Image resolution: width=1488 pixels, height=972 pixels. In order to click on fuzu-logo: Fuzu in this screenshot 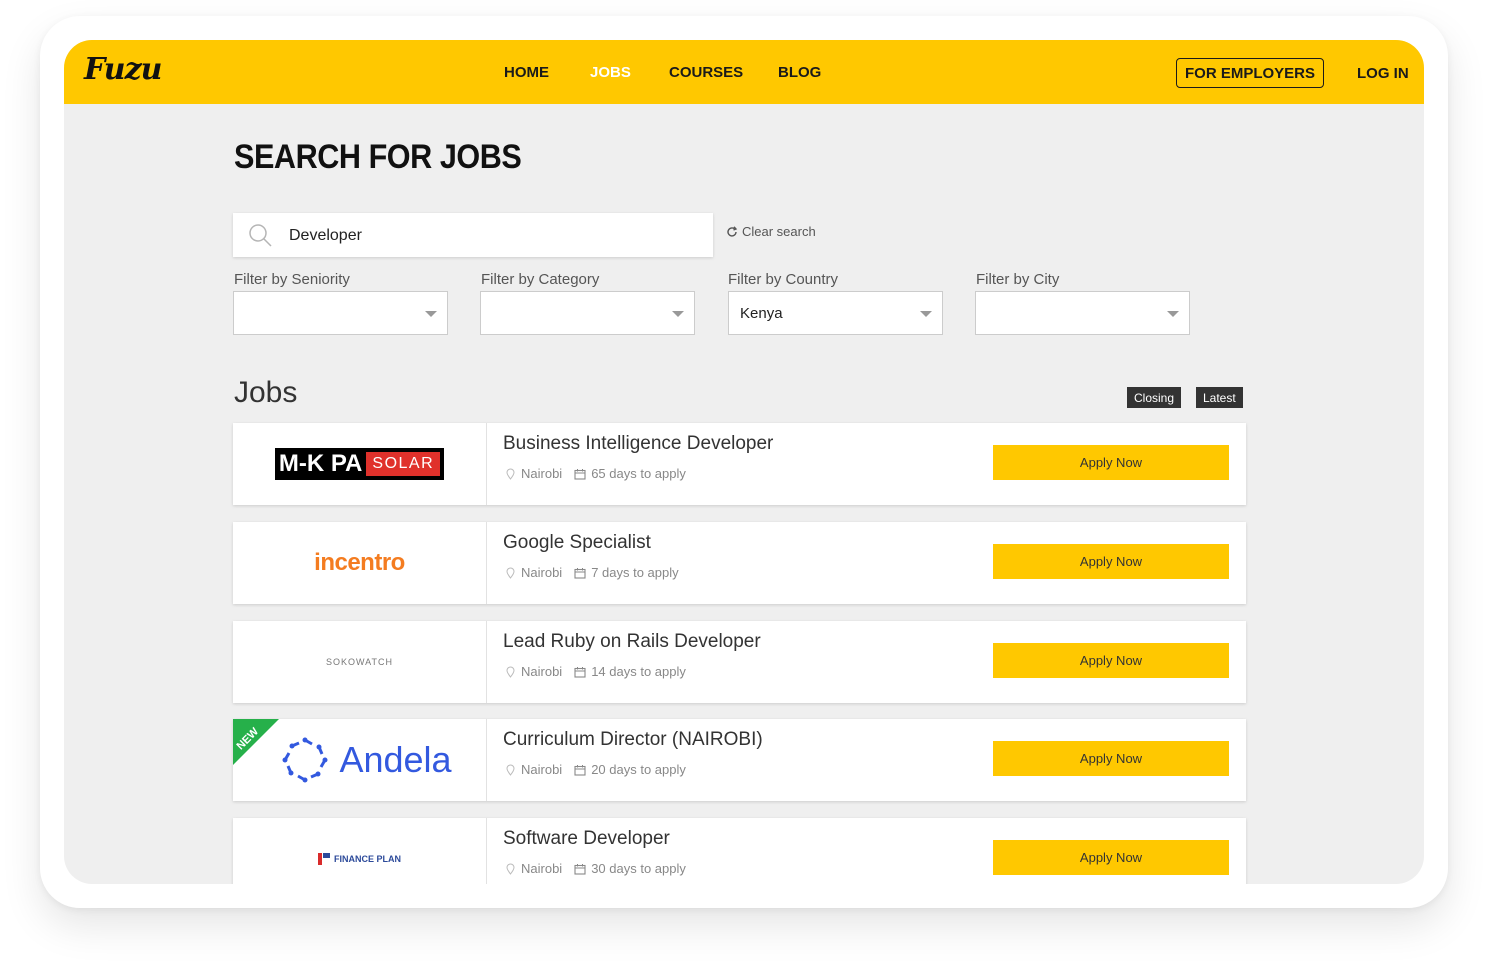, I will do `click(123, 69)`.